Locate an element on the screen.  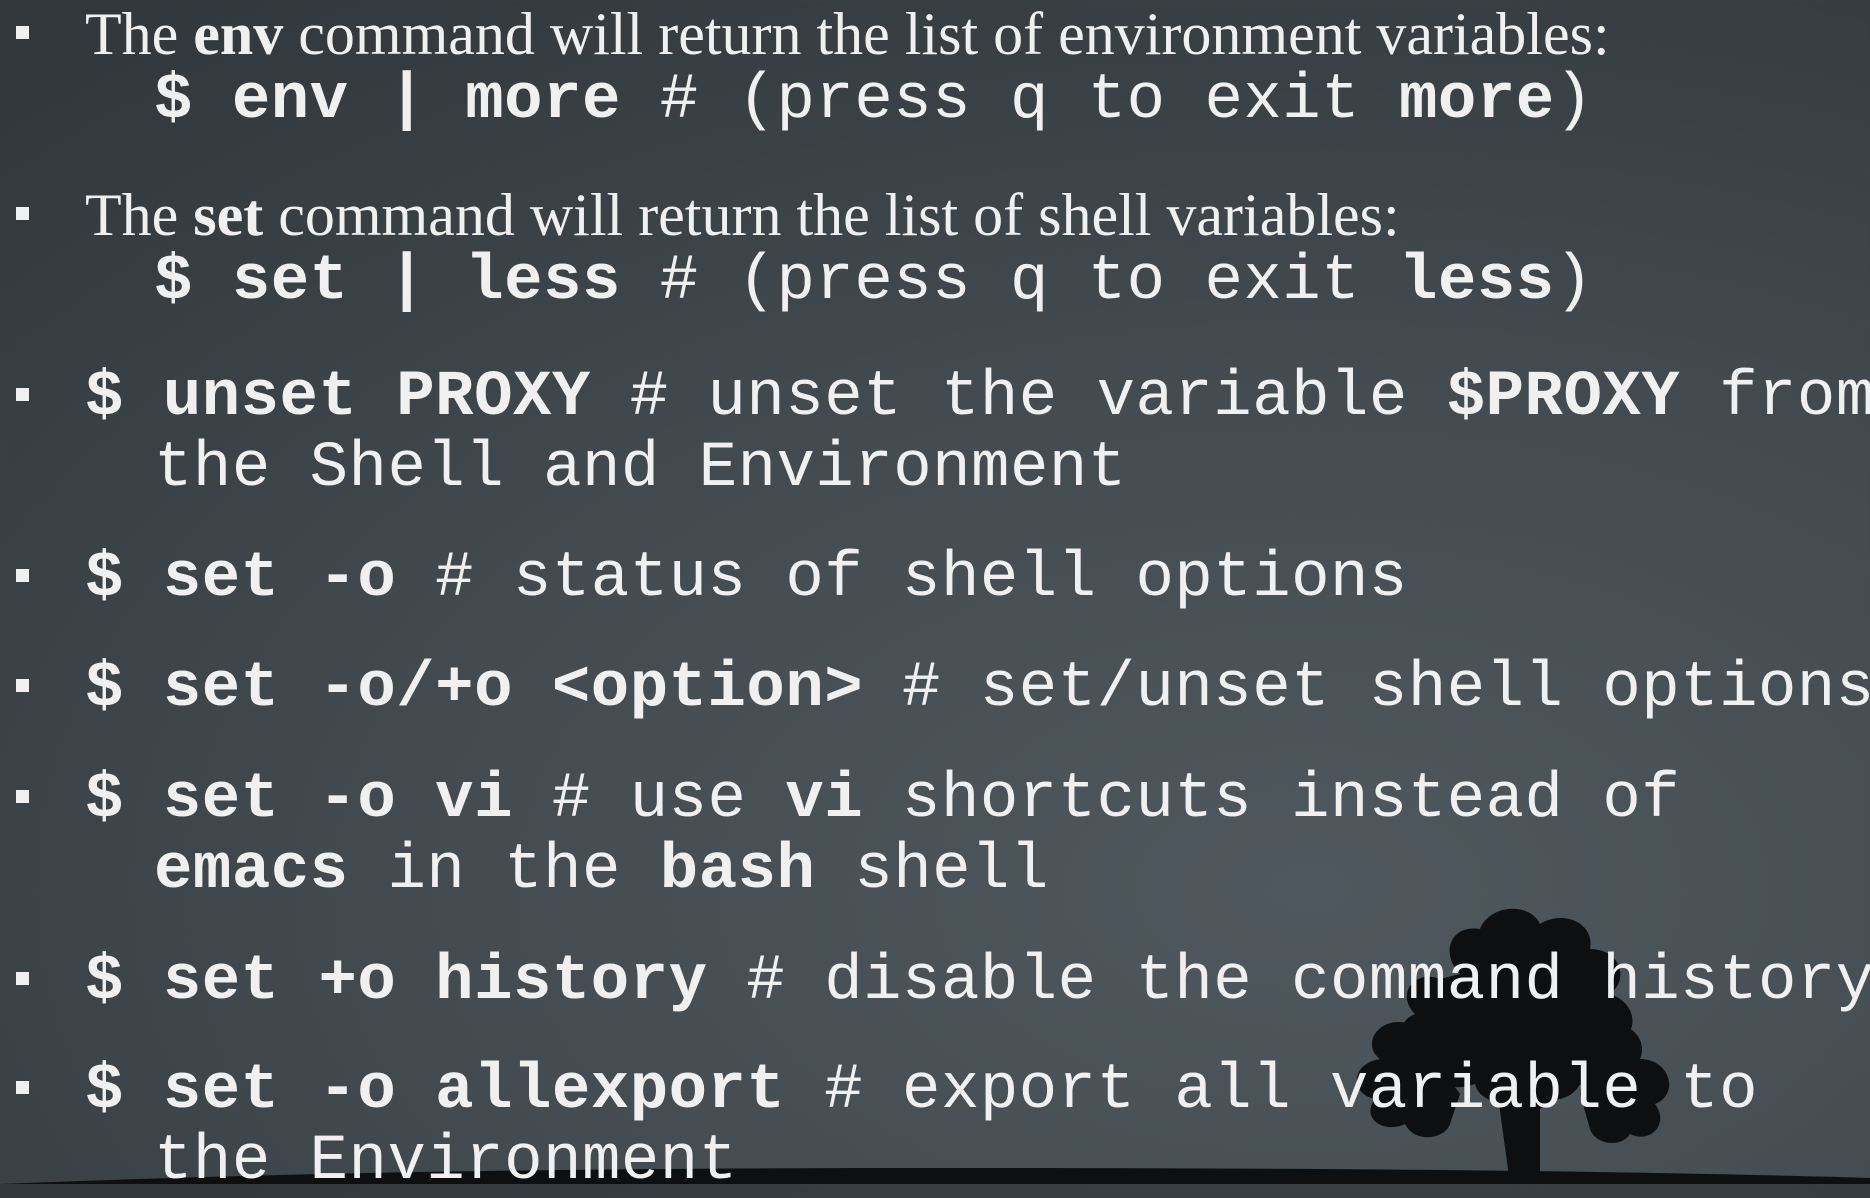
set-o-code-line: $ set -o # status of shell options is located at coordinates (746, 579).